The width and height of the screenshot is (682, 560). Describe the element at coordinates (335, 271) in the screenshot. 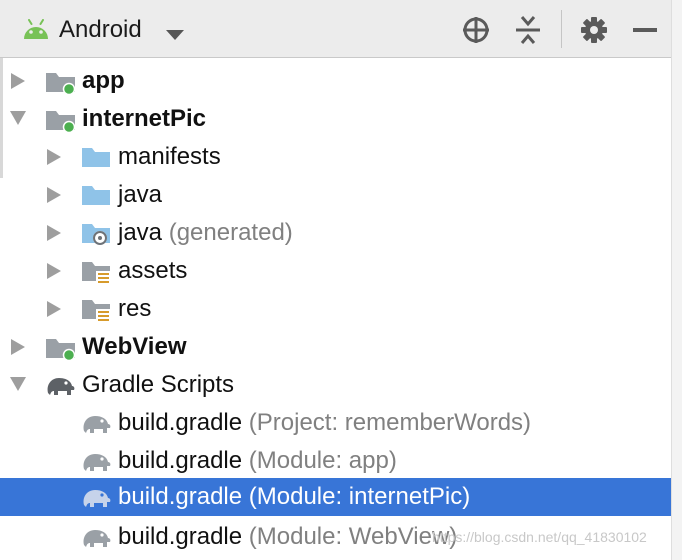

I see `tree-row-assets: assets` at that location.